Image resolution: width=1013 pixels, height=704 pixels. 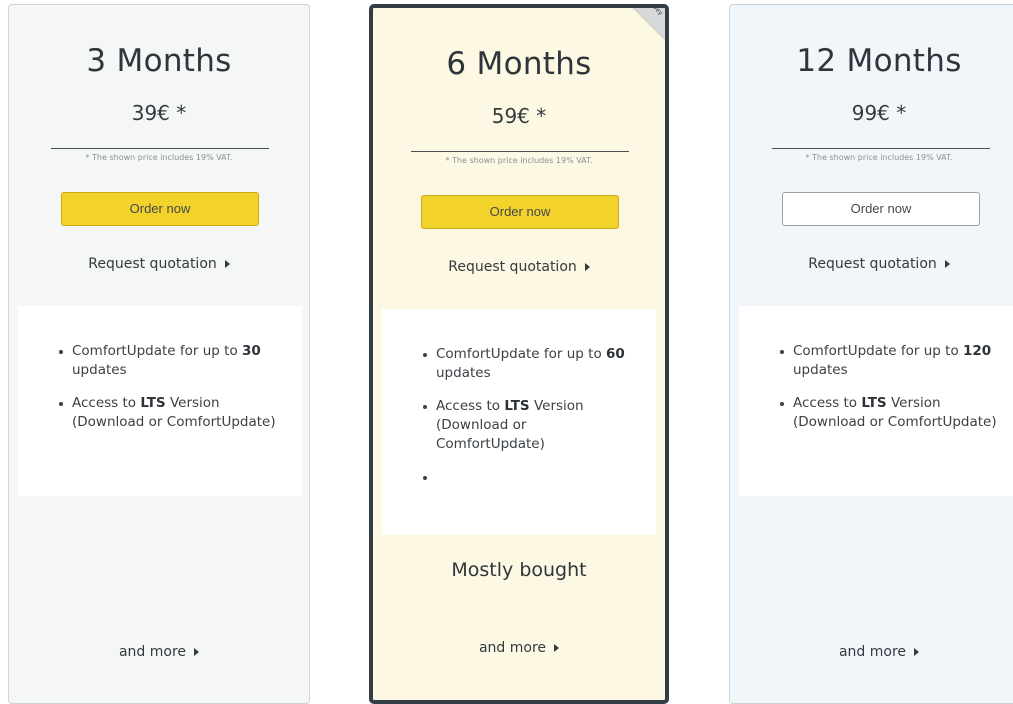 What do you see at coordinates (171, 361) in the screenshot?
I see `feature-comfortupdate: ComfortUpdate for up to 30 updates` at bounding box center [171, 361].